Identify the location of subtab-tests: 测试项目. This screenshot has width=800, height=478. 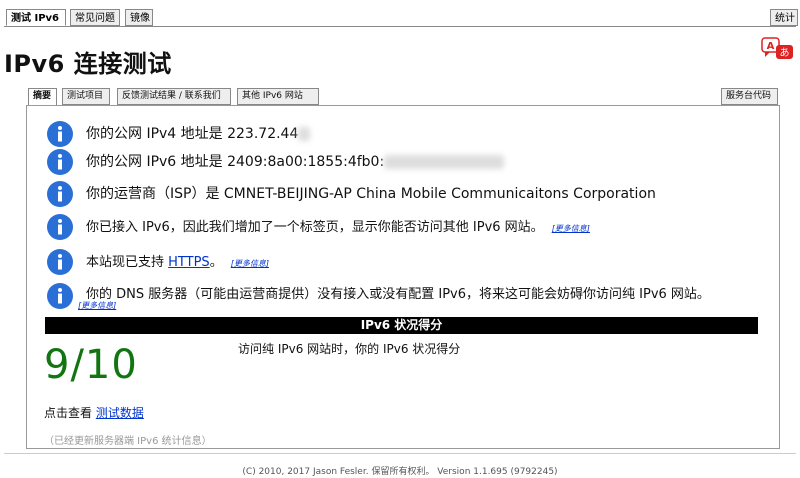
(86, 96).